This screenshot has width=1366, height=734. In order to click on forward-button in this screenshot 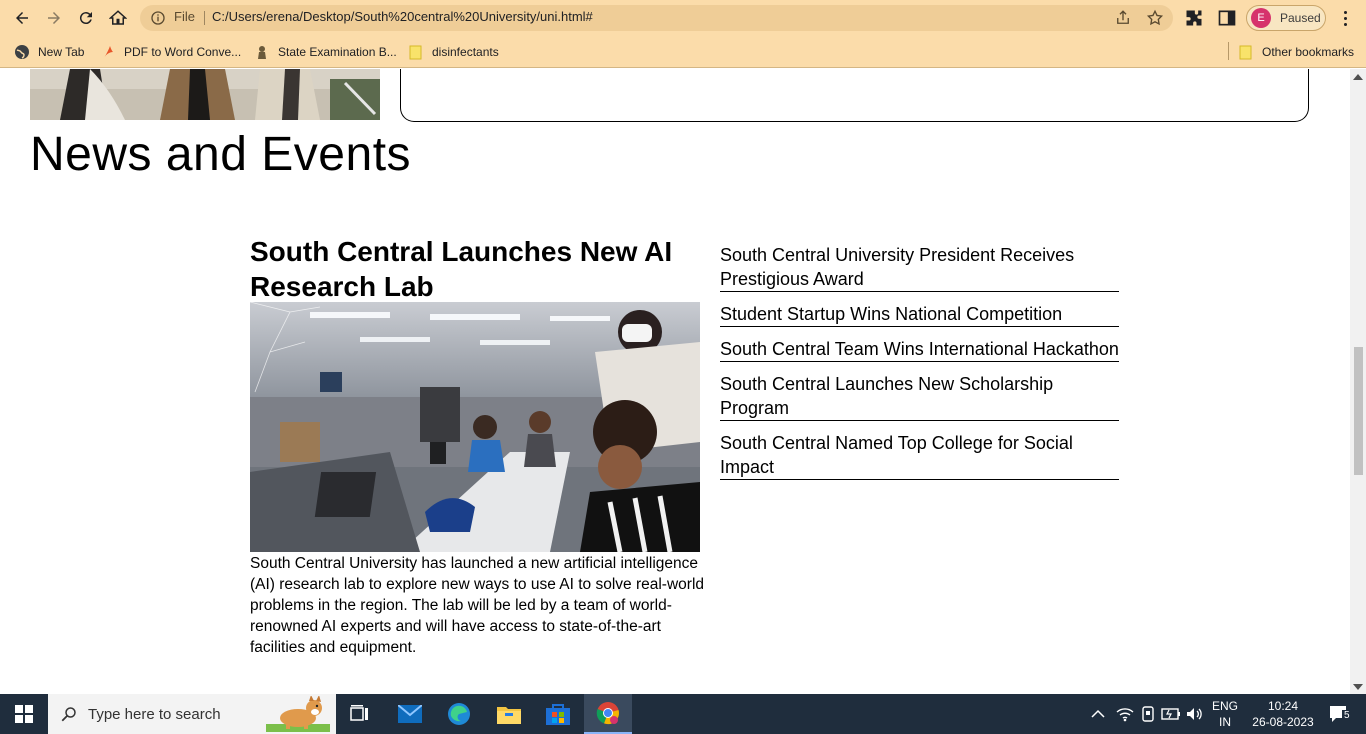, I will do `click(54, 18)`.